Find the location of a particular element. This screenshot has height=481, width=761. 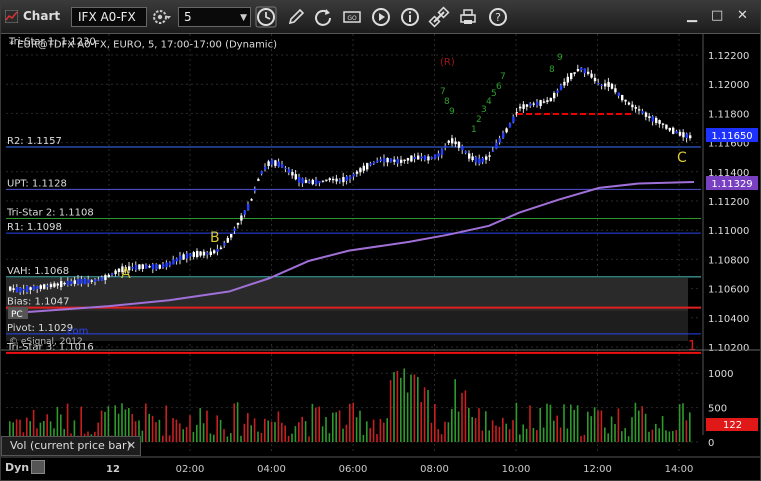

symbol-input: IFX A0-FX is located at coordinates (109, 17).